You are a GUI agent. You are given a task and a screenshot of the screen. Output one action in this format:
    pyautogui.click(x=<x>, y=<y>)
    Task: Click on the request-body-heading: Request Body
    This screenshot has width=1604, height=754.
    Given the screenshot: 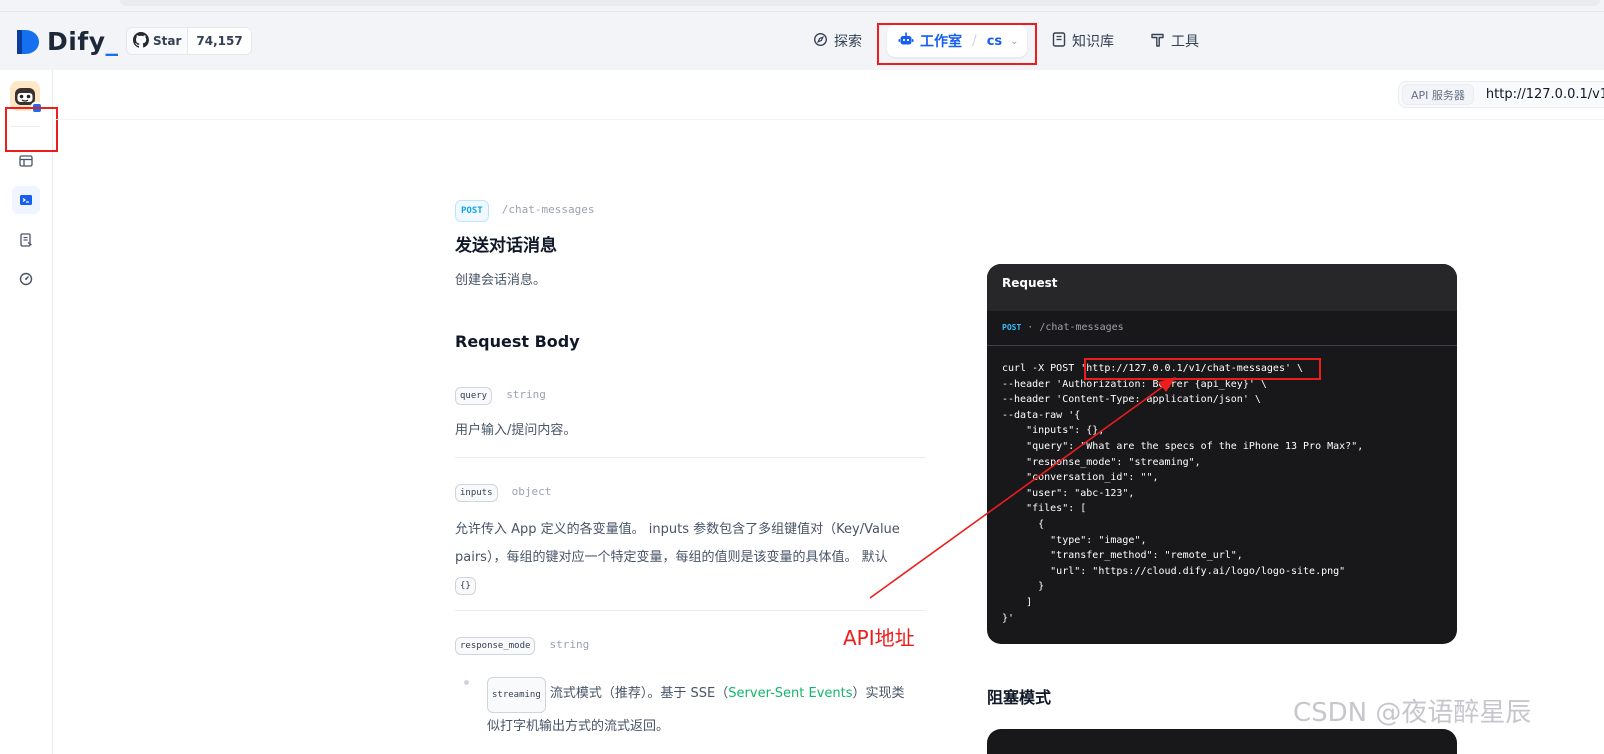 What is the action you would take?
    pyautogui.click(x=517, y=341)
    